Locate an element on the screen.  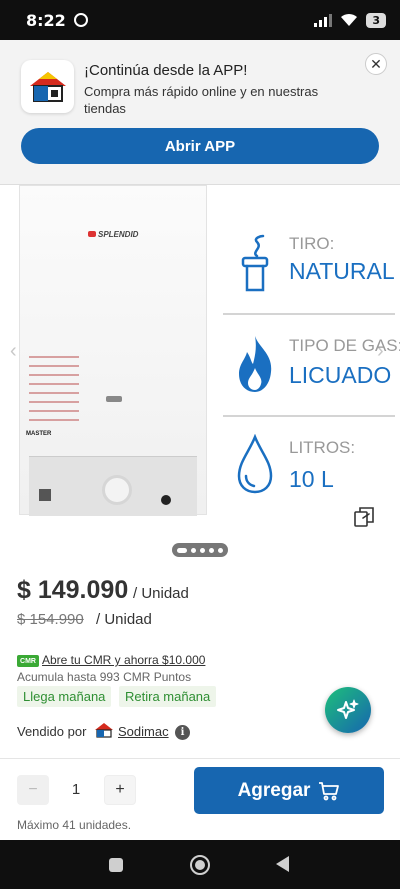
product-label-lines is located at coordinates (59, 392).